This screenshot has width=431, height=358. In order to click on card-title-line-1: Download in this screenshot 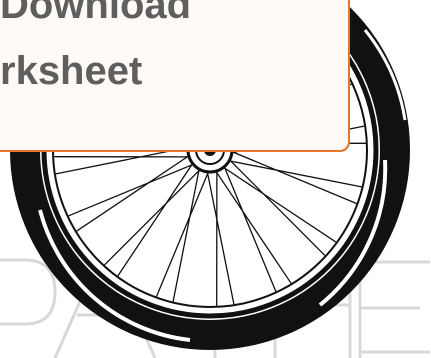, I will do `click(96, 13)`.